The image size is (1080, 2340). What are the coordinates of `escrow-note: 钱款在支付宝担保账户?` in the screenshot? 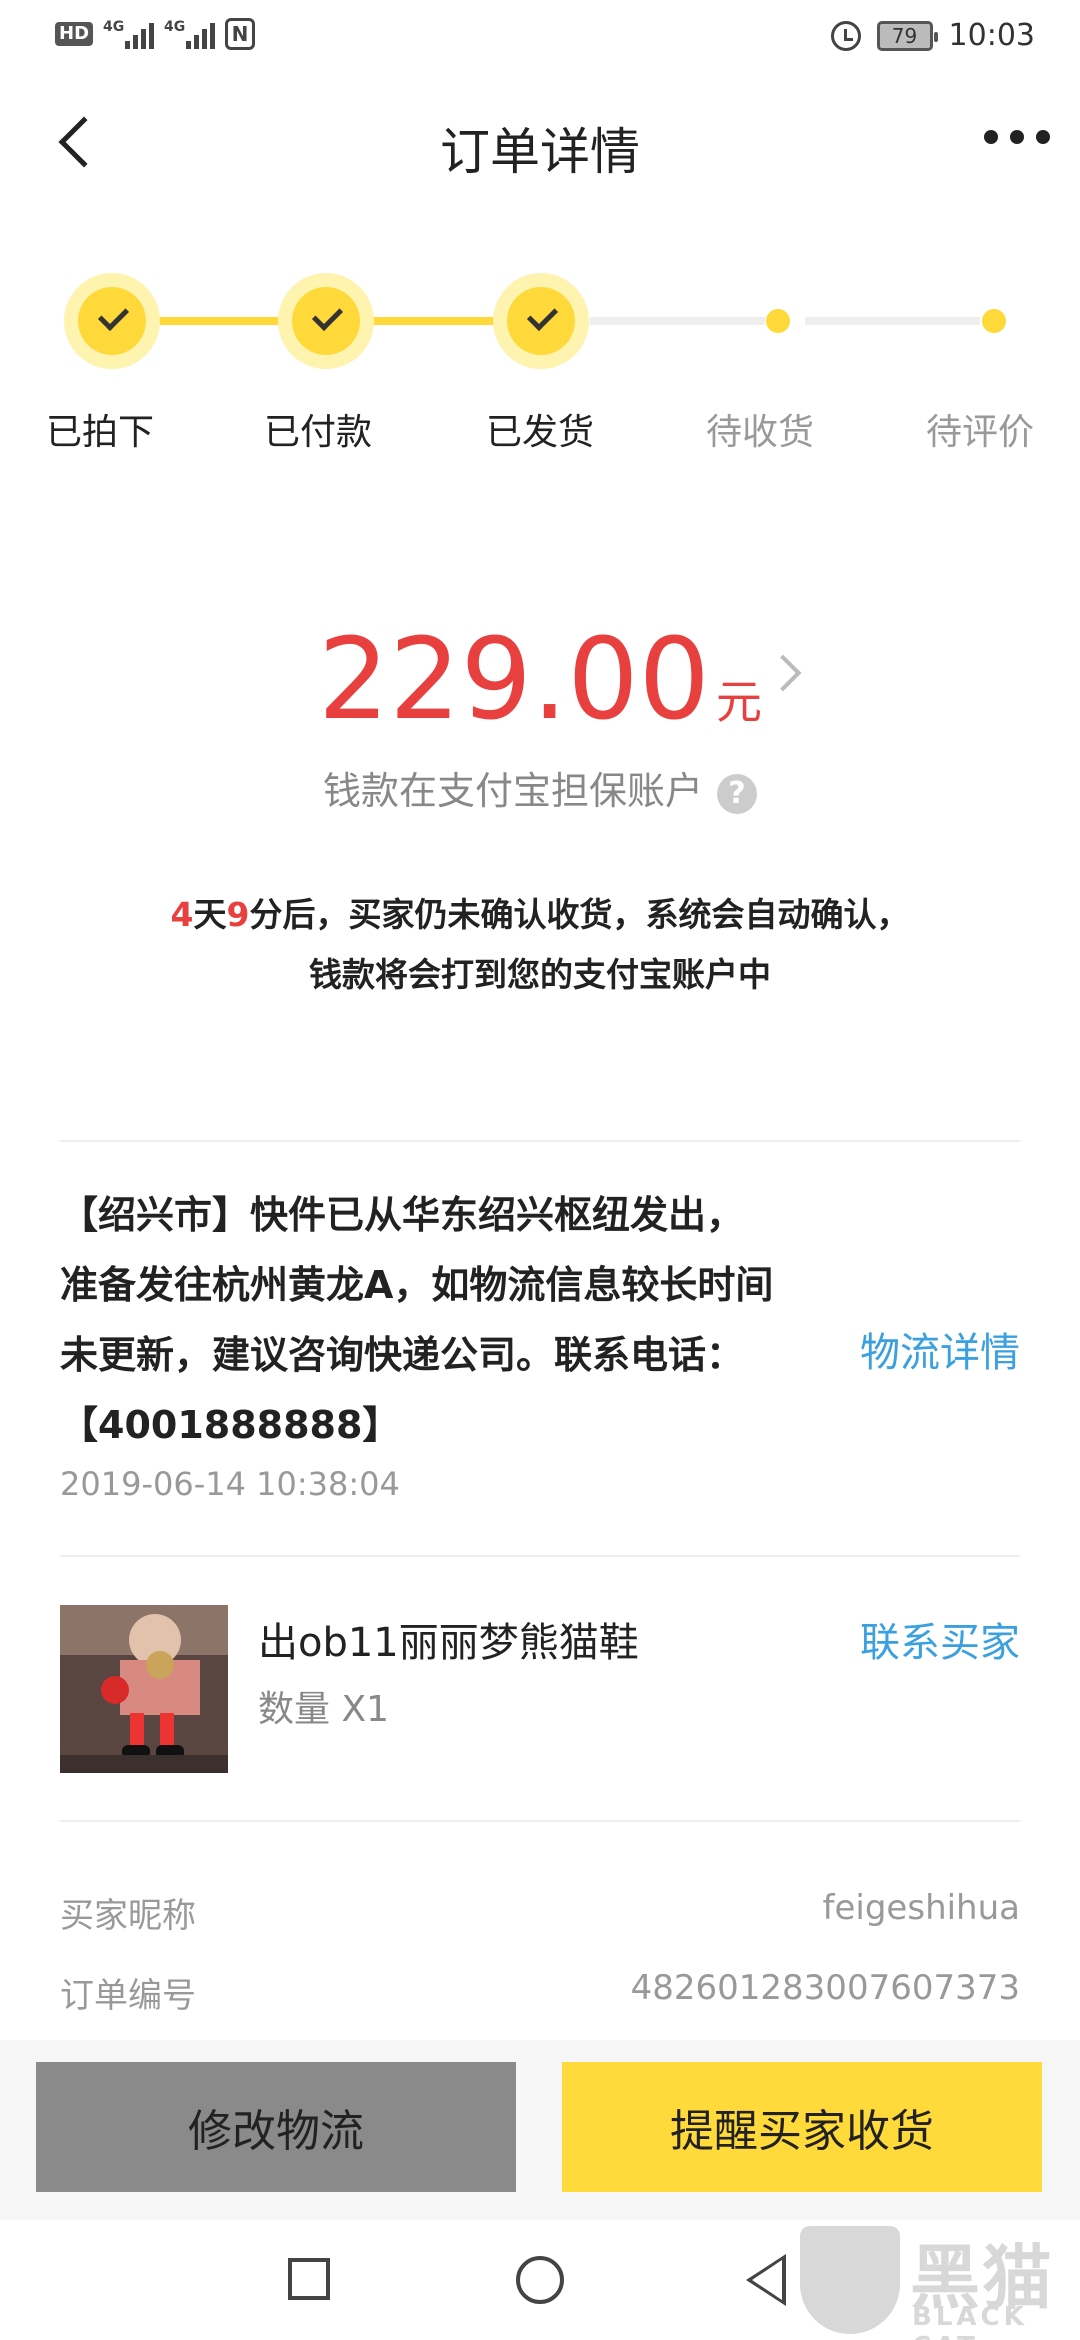 It's located at (540, 787).